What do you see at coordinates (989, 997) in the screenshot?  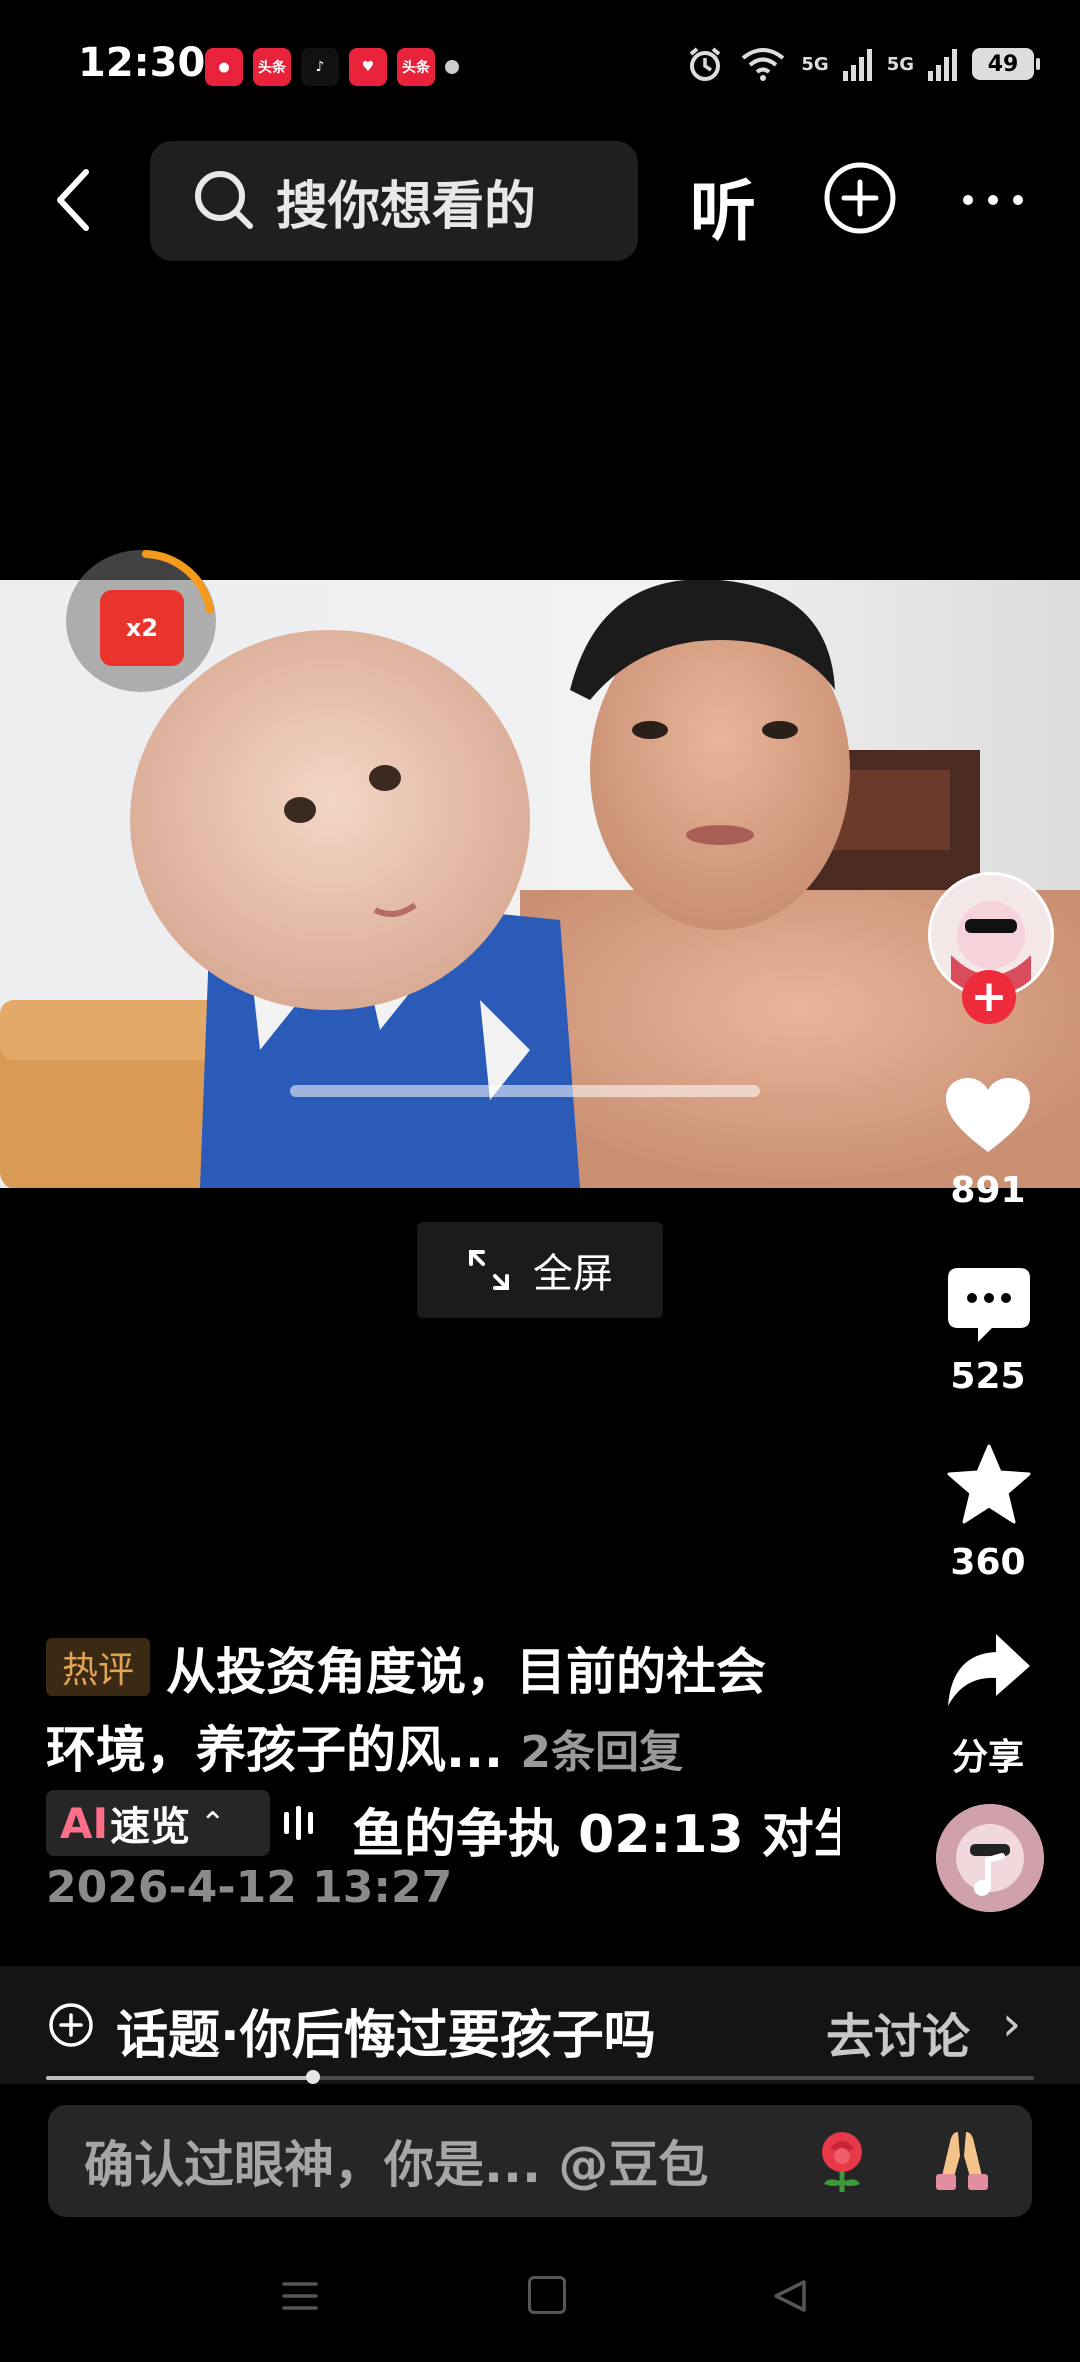 I see `follow-button: +` at bounding box center [989, 997].